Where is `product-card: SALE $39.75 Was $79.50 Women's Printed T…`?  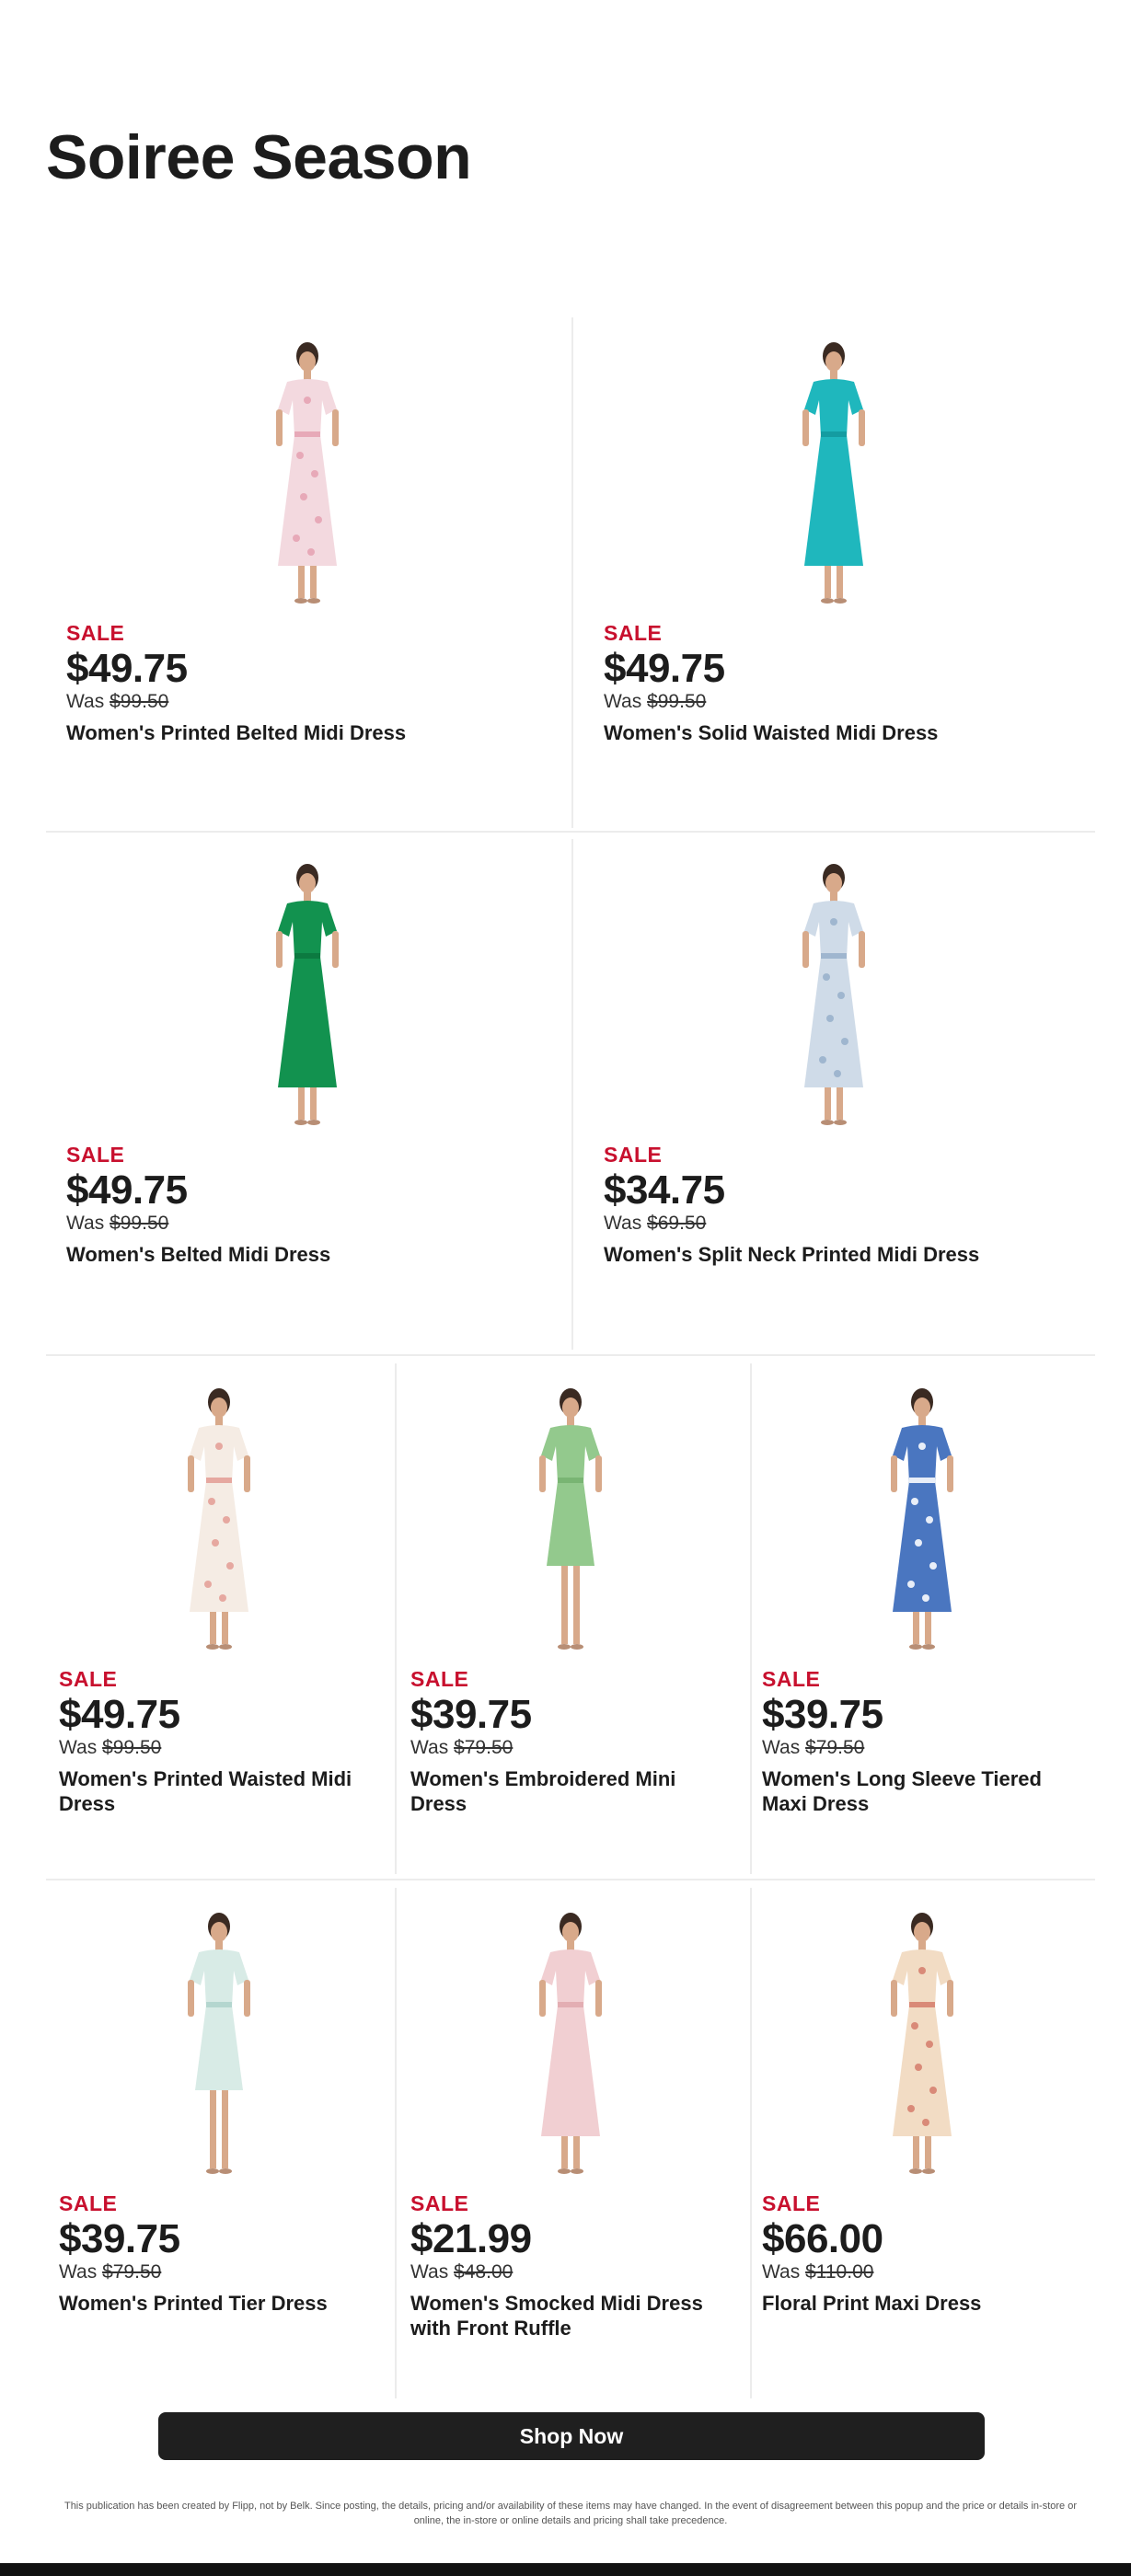 product-card: SALE $39.75 Was $79.50 Women's Printed T… is located at coordinates (219, 2143).